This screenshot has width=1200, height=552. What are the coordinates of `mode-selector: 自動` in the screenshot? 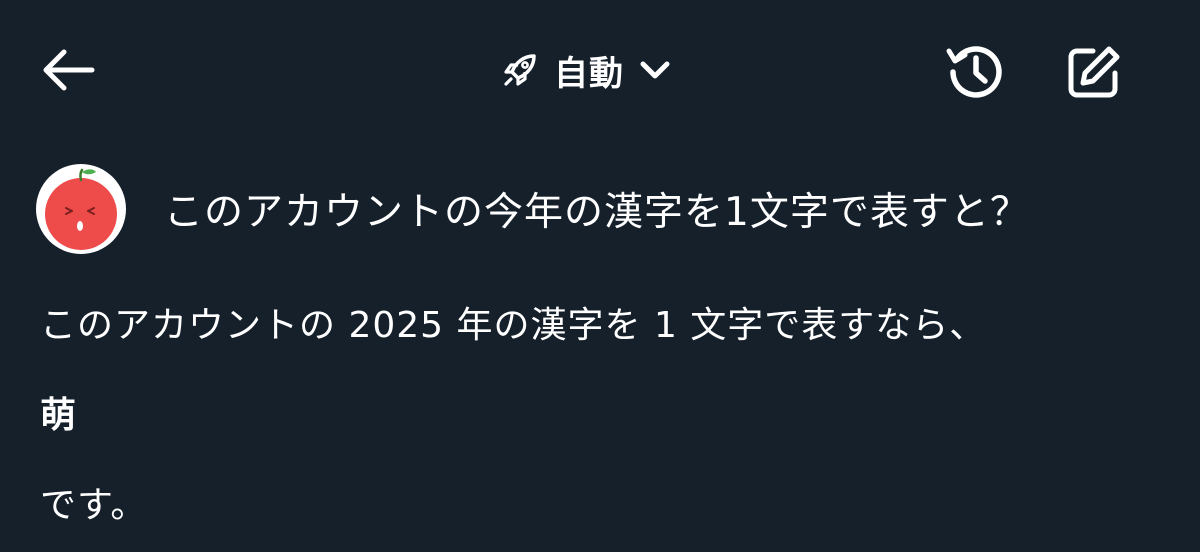 It's located at (586, 70).